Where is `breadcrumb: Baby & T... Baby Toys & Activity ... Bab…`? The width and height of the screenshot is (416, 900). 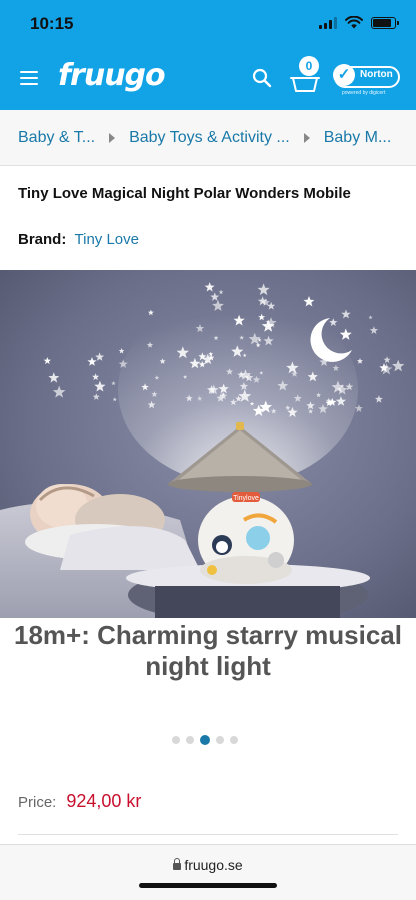
breadcrumb: Baby & T... Baby Toys & Activity ... Bab… is located at coordinates (208, 138).